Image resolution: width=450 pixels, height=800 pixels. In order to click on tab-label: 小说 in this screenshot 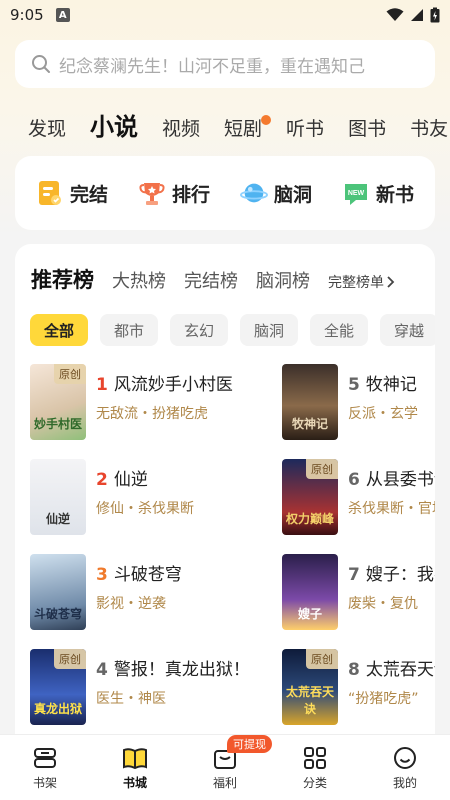, I will do `click(114, 127)`.